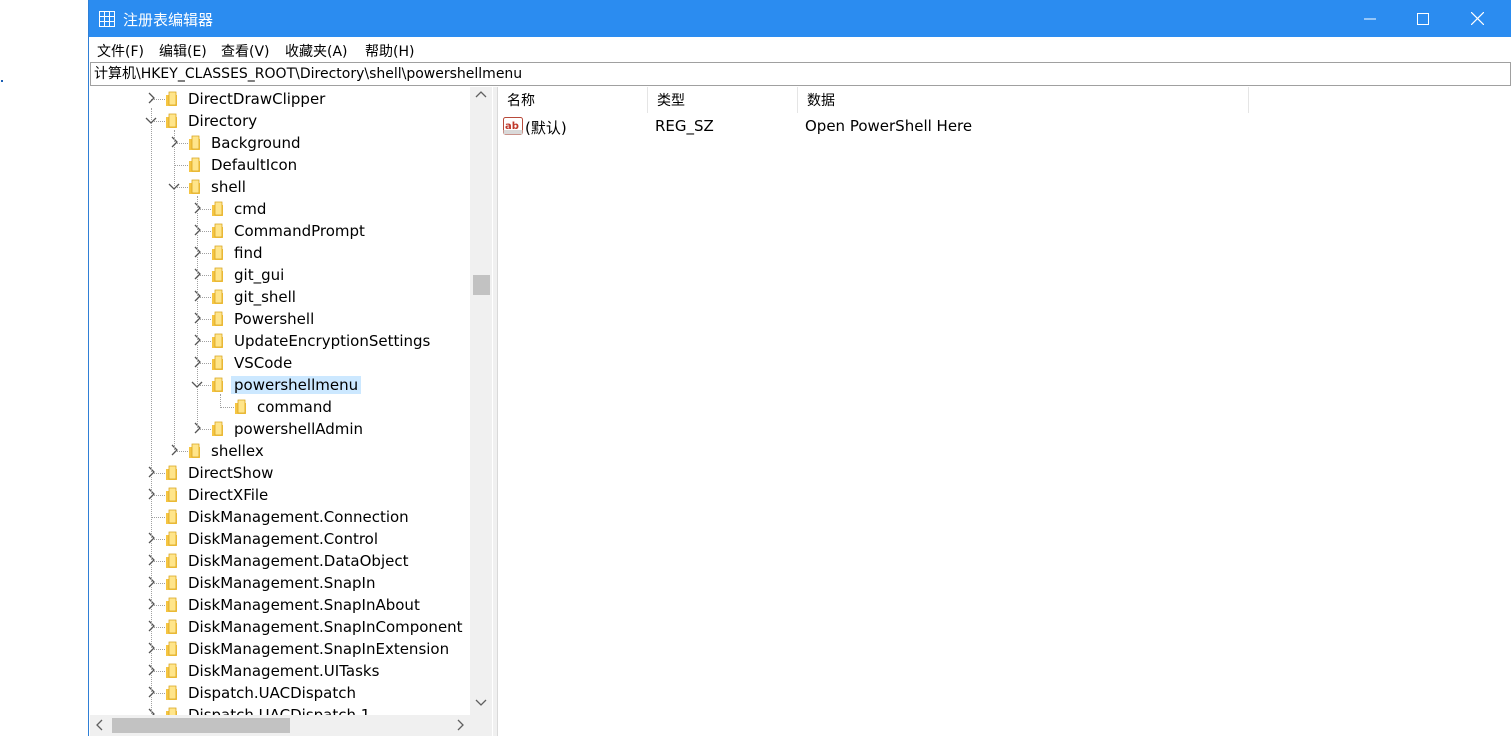 The image size is (1511, 736). Describe the element at coordinates (573, 100) in the screenshot. I see `column-header-name: 名称` at that location.